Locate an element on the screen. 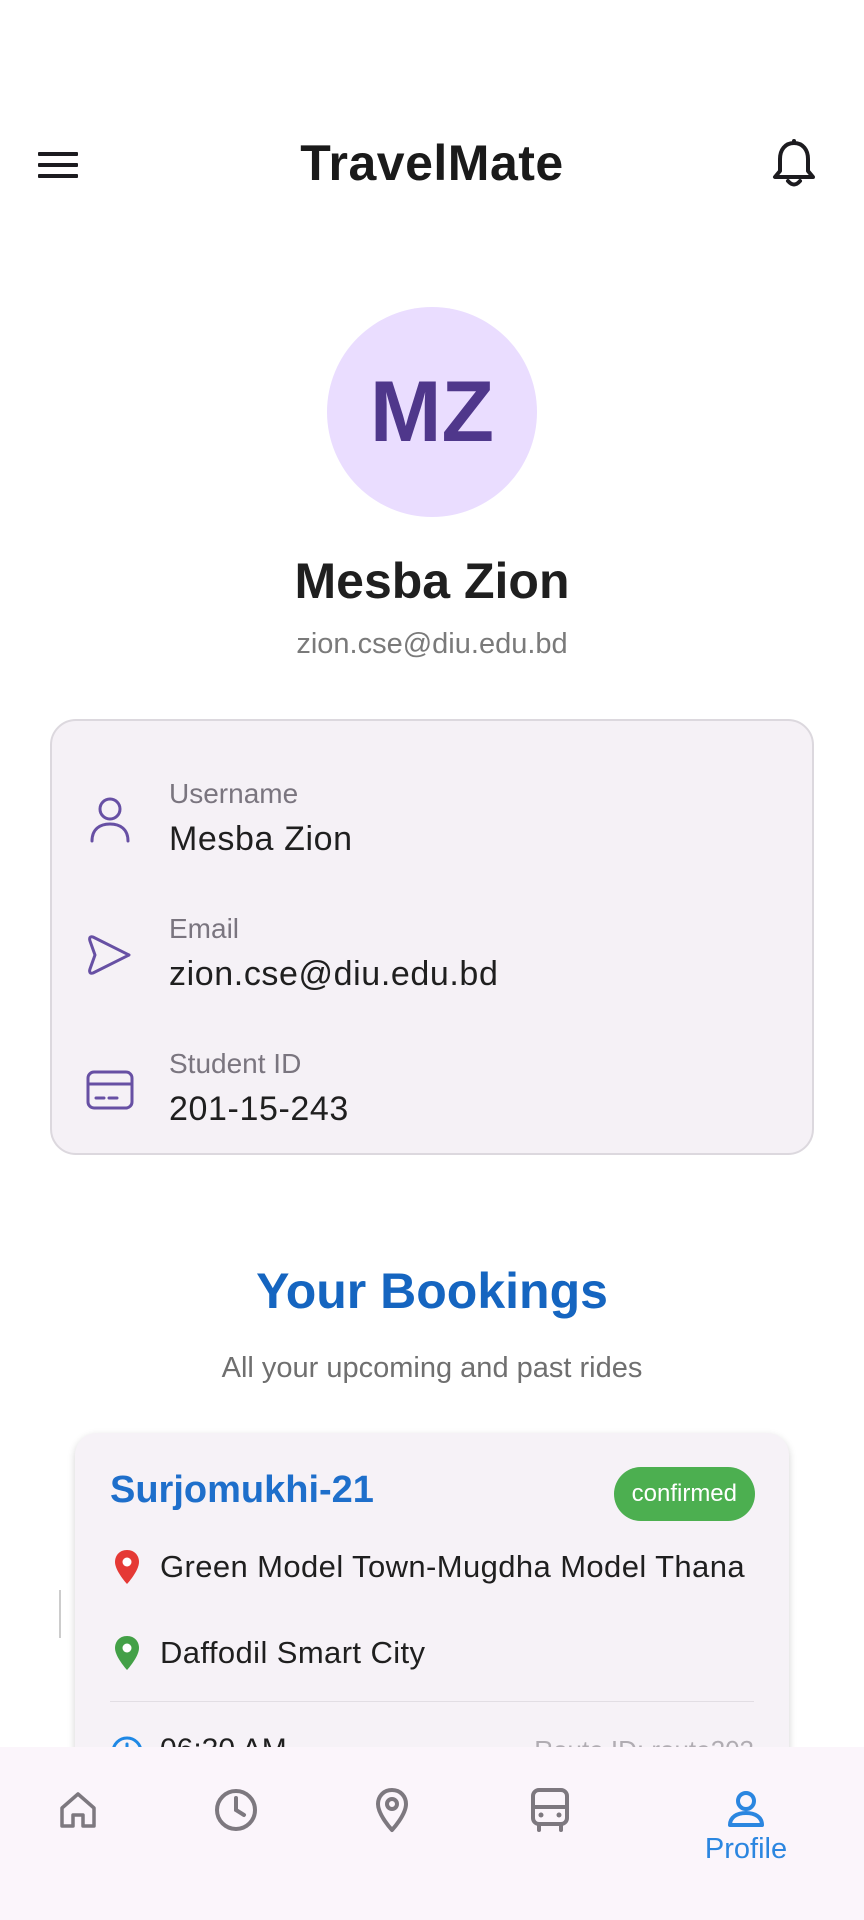 Image resolution: width=864 pixels, height=1920 pixels. destination-stop: Daffodil Smart City is located at coordinates (430, 1654).